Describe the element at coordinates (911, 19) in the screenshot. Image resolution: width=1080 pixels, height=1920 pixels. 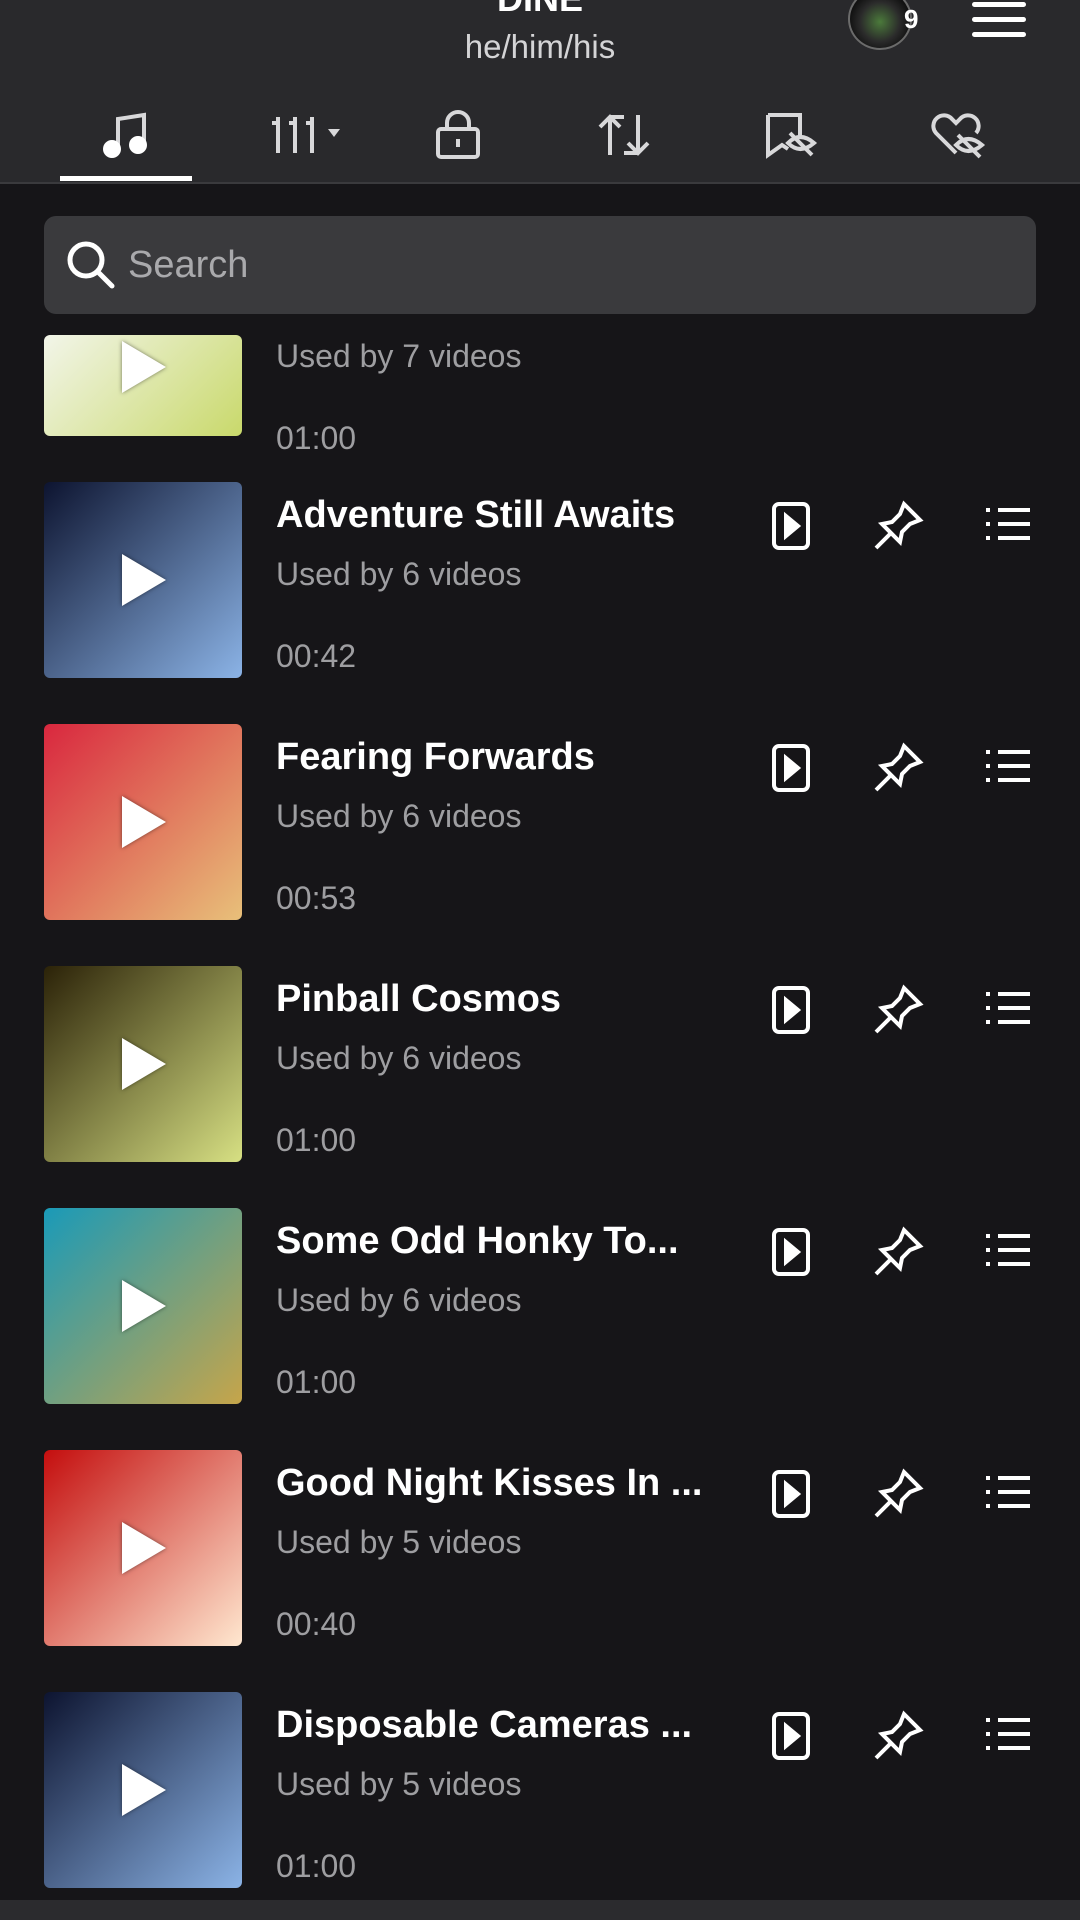
I see `notification-badge: 9` at that location.